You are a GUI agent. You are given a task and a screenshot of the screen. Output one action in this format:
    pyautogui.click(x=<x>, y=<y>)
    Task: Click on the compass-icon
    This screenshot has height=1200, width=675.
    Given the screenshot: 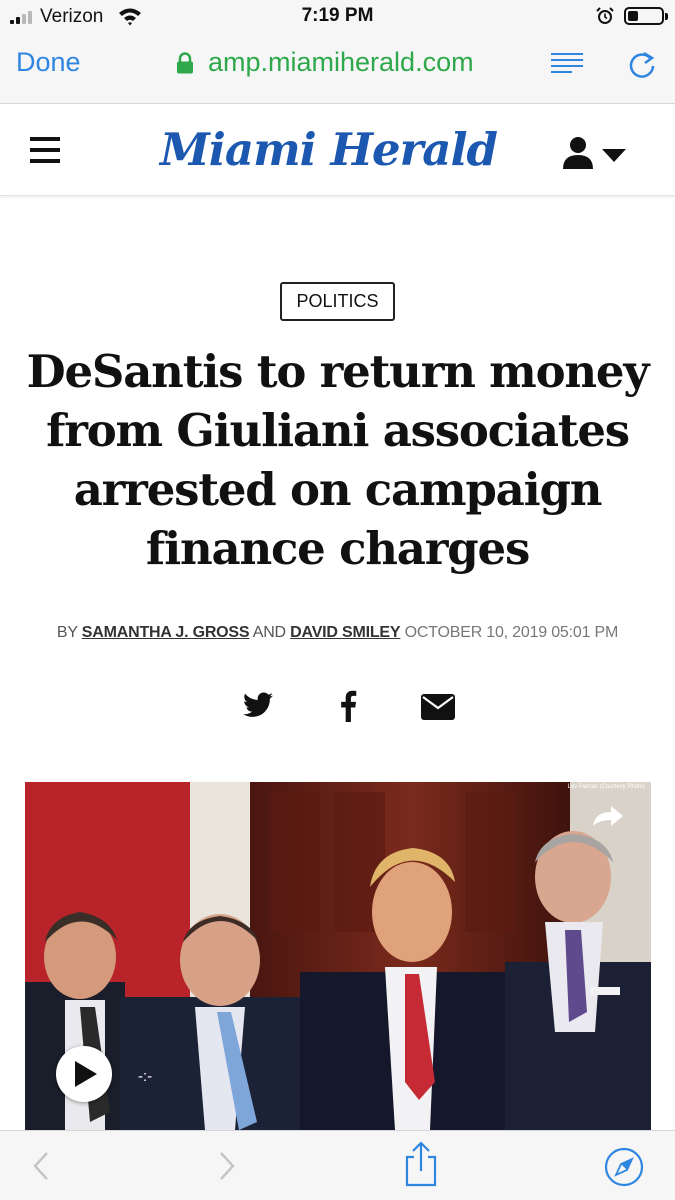 What is the action you would take?
    pyautogui.click(x=624, y=1169)
    